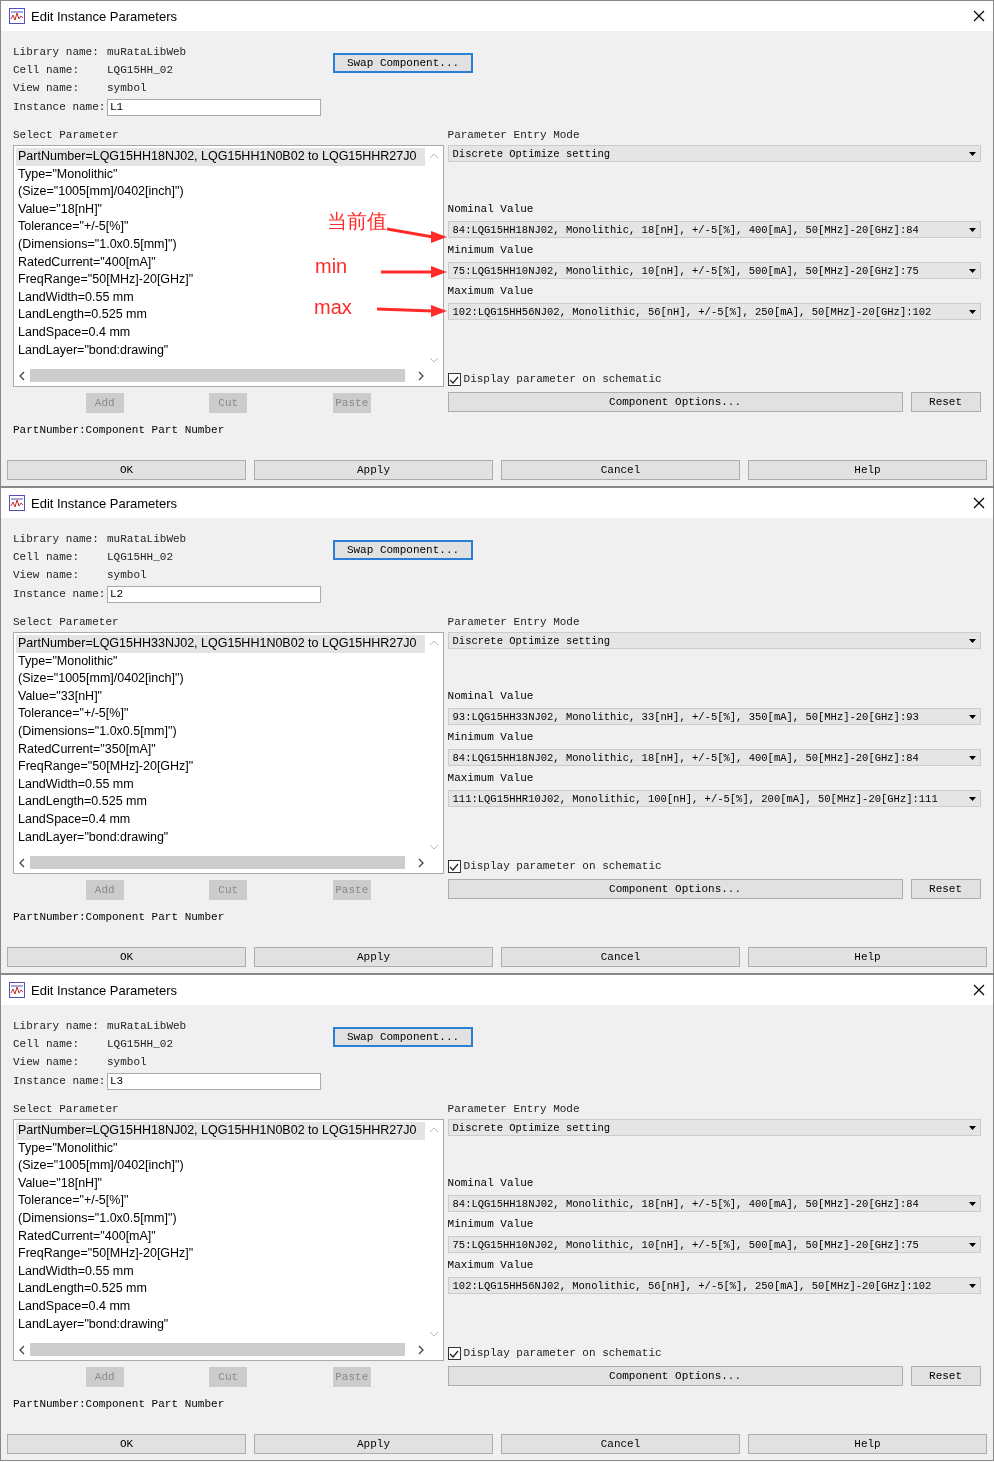  I want to click on instance-name-field: L2, so click(214, 594).